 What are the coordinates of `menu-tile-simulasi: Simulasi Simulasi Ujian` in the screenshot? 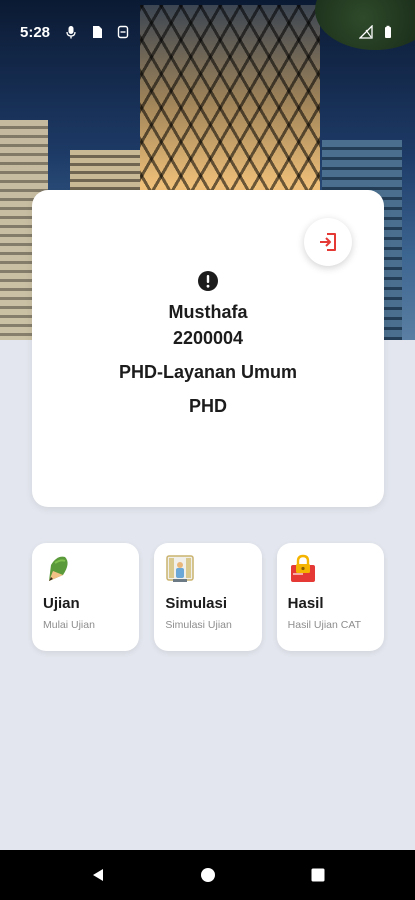 It's located at (208, 597).